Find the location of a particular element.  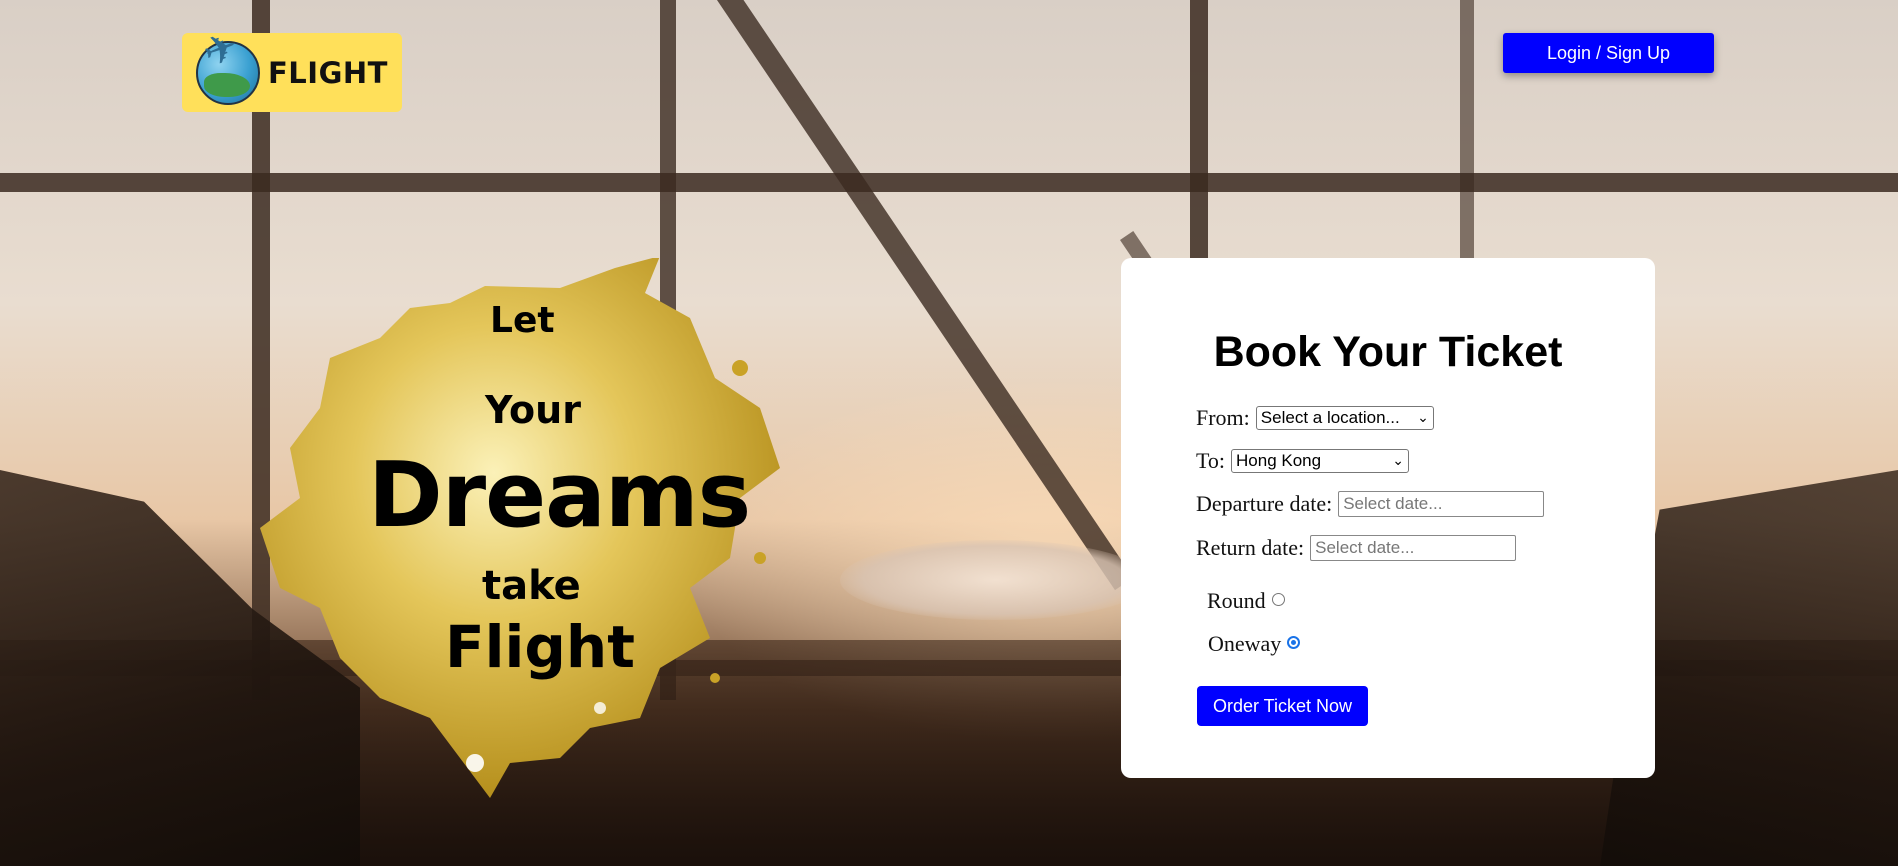

hero-line: Your is located at coordinates (533, 410).